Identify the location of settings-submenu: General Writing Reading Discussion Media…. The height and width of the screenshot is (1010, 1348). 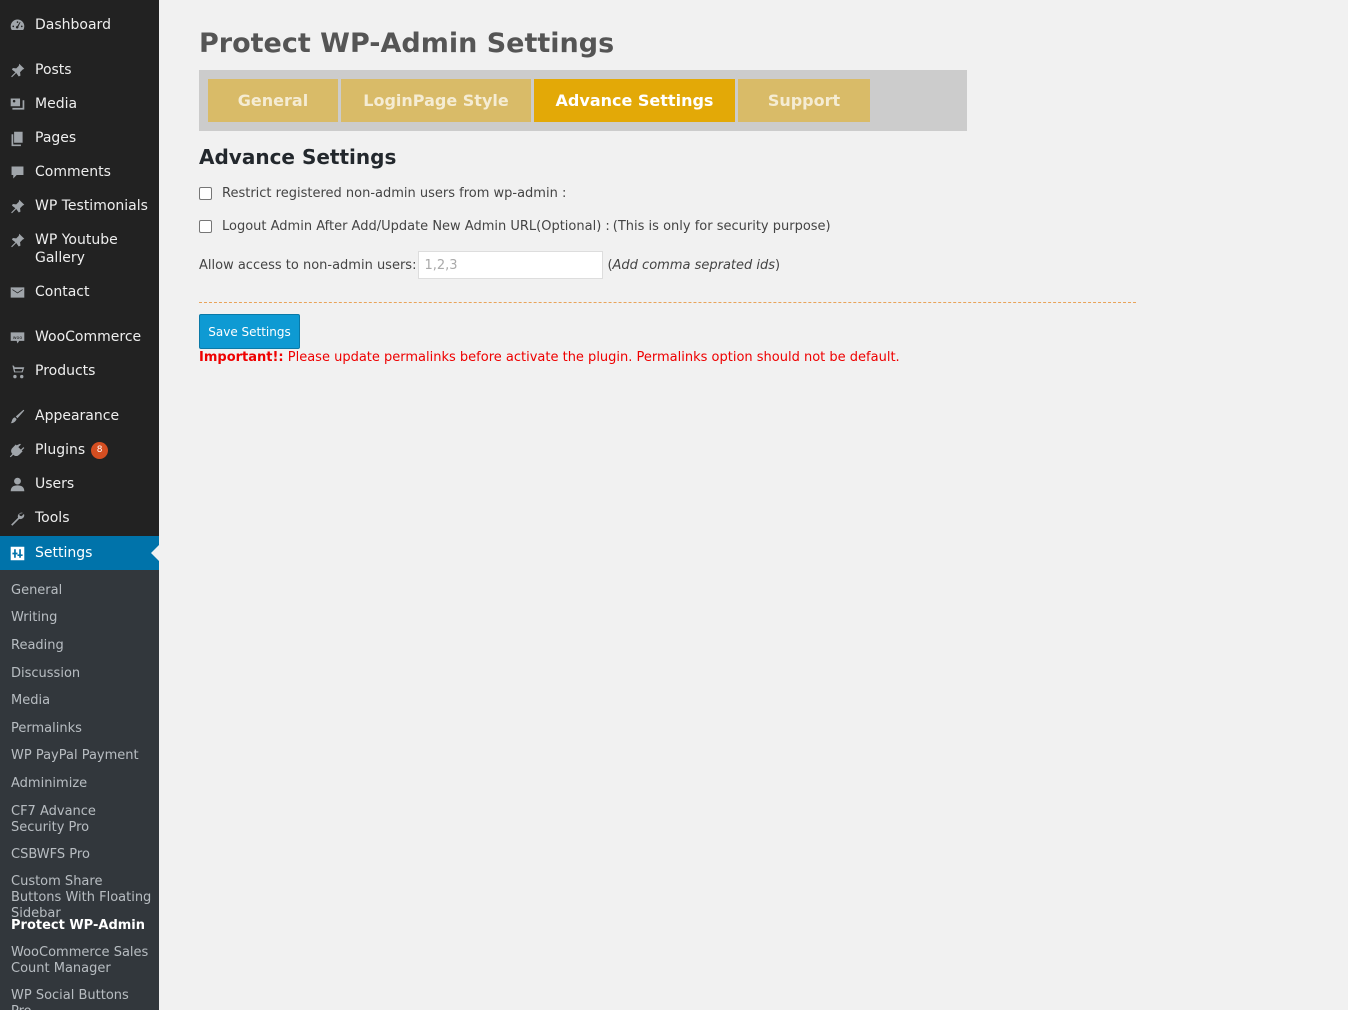
(79, 790).